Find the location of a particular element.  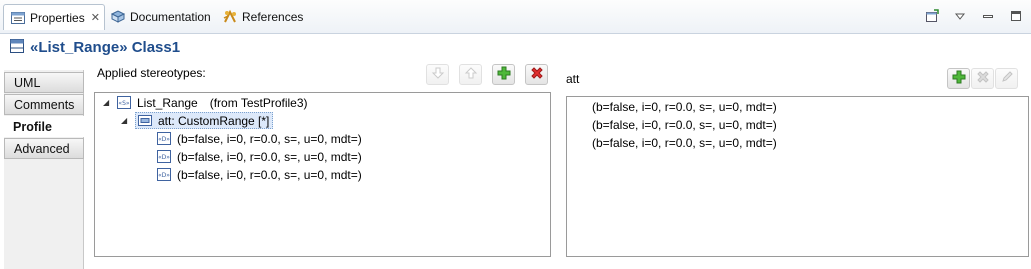

class-icon is located at coordinates (17, 47).